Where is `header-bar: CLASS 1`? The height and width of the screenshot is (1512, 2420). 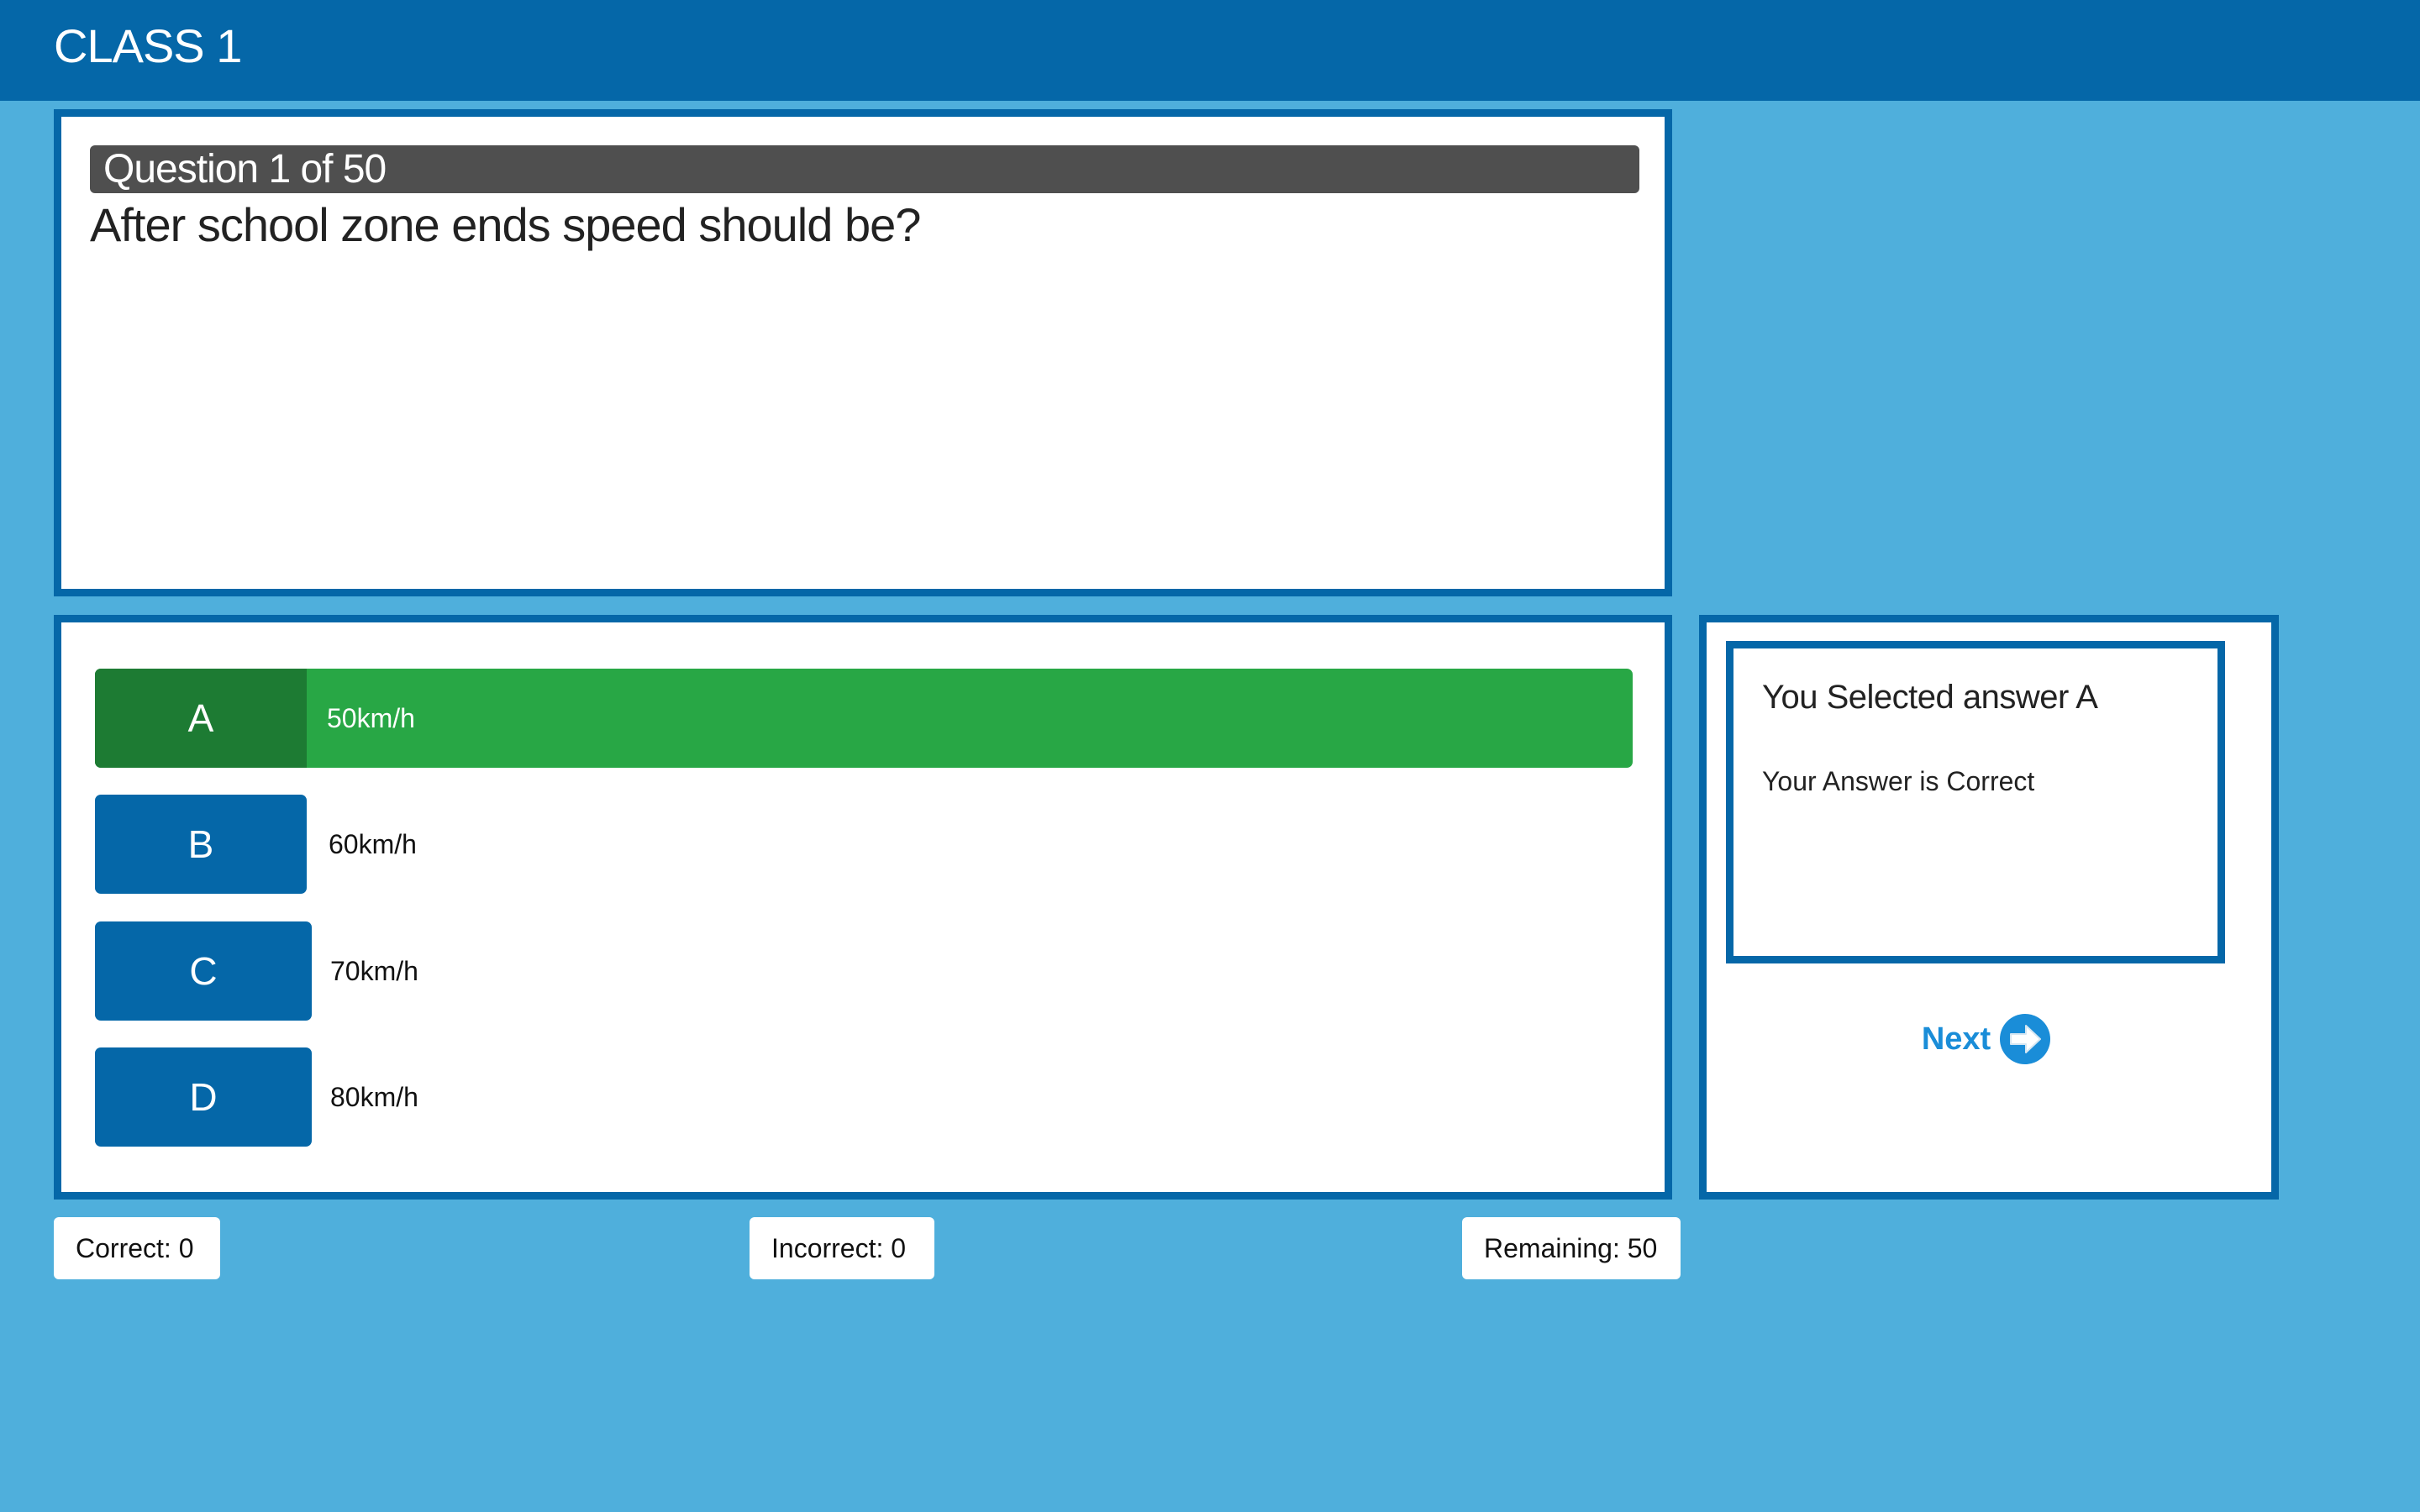 header-bar: CLASS 1 is located at coordinates (1210, 50).